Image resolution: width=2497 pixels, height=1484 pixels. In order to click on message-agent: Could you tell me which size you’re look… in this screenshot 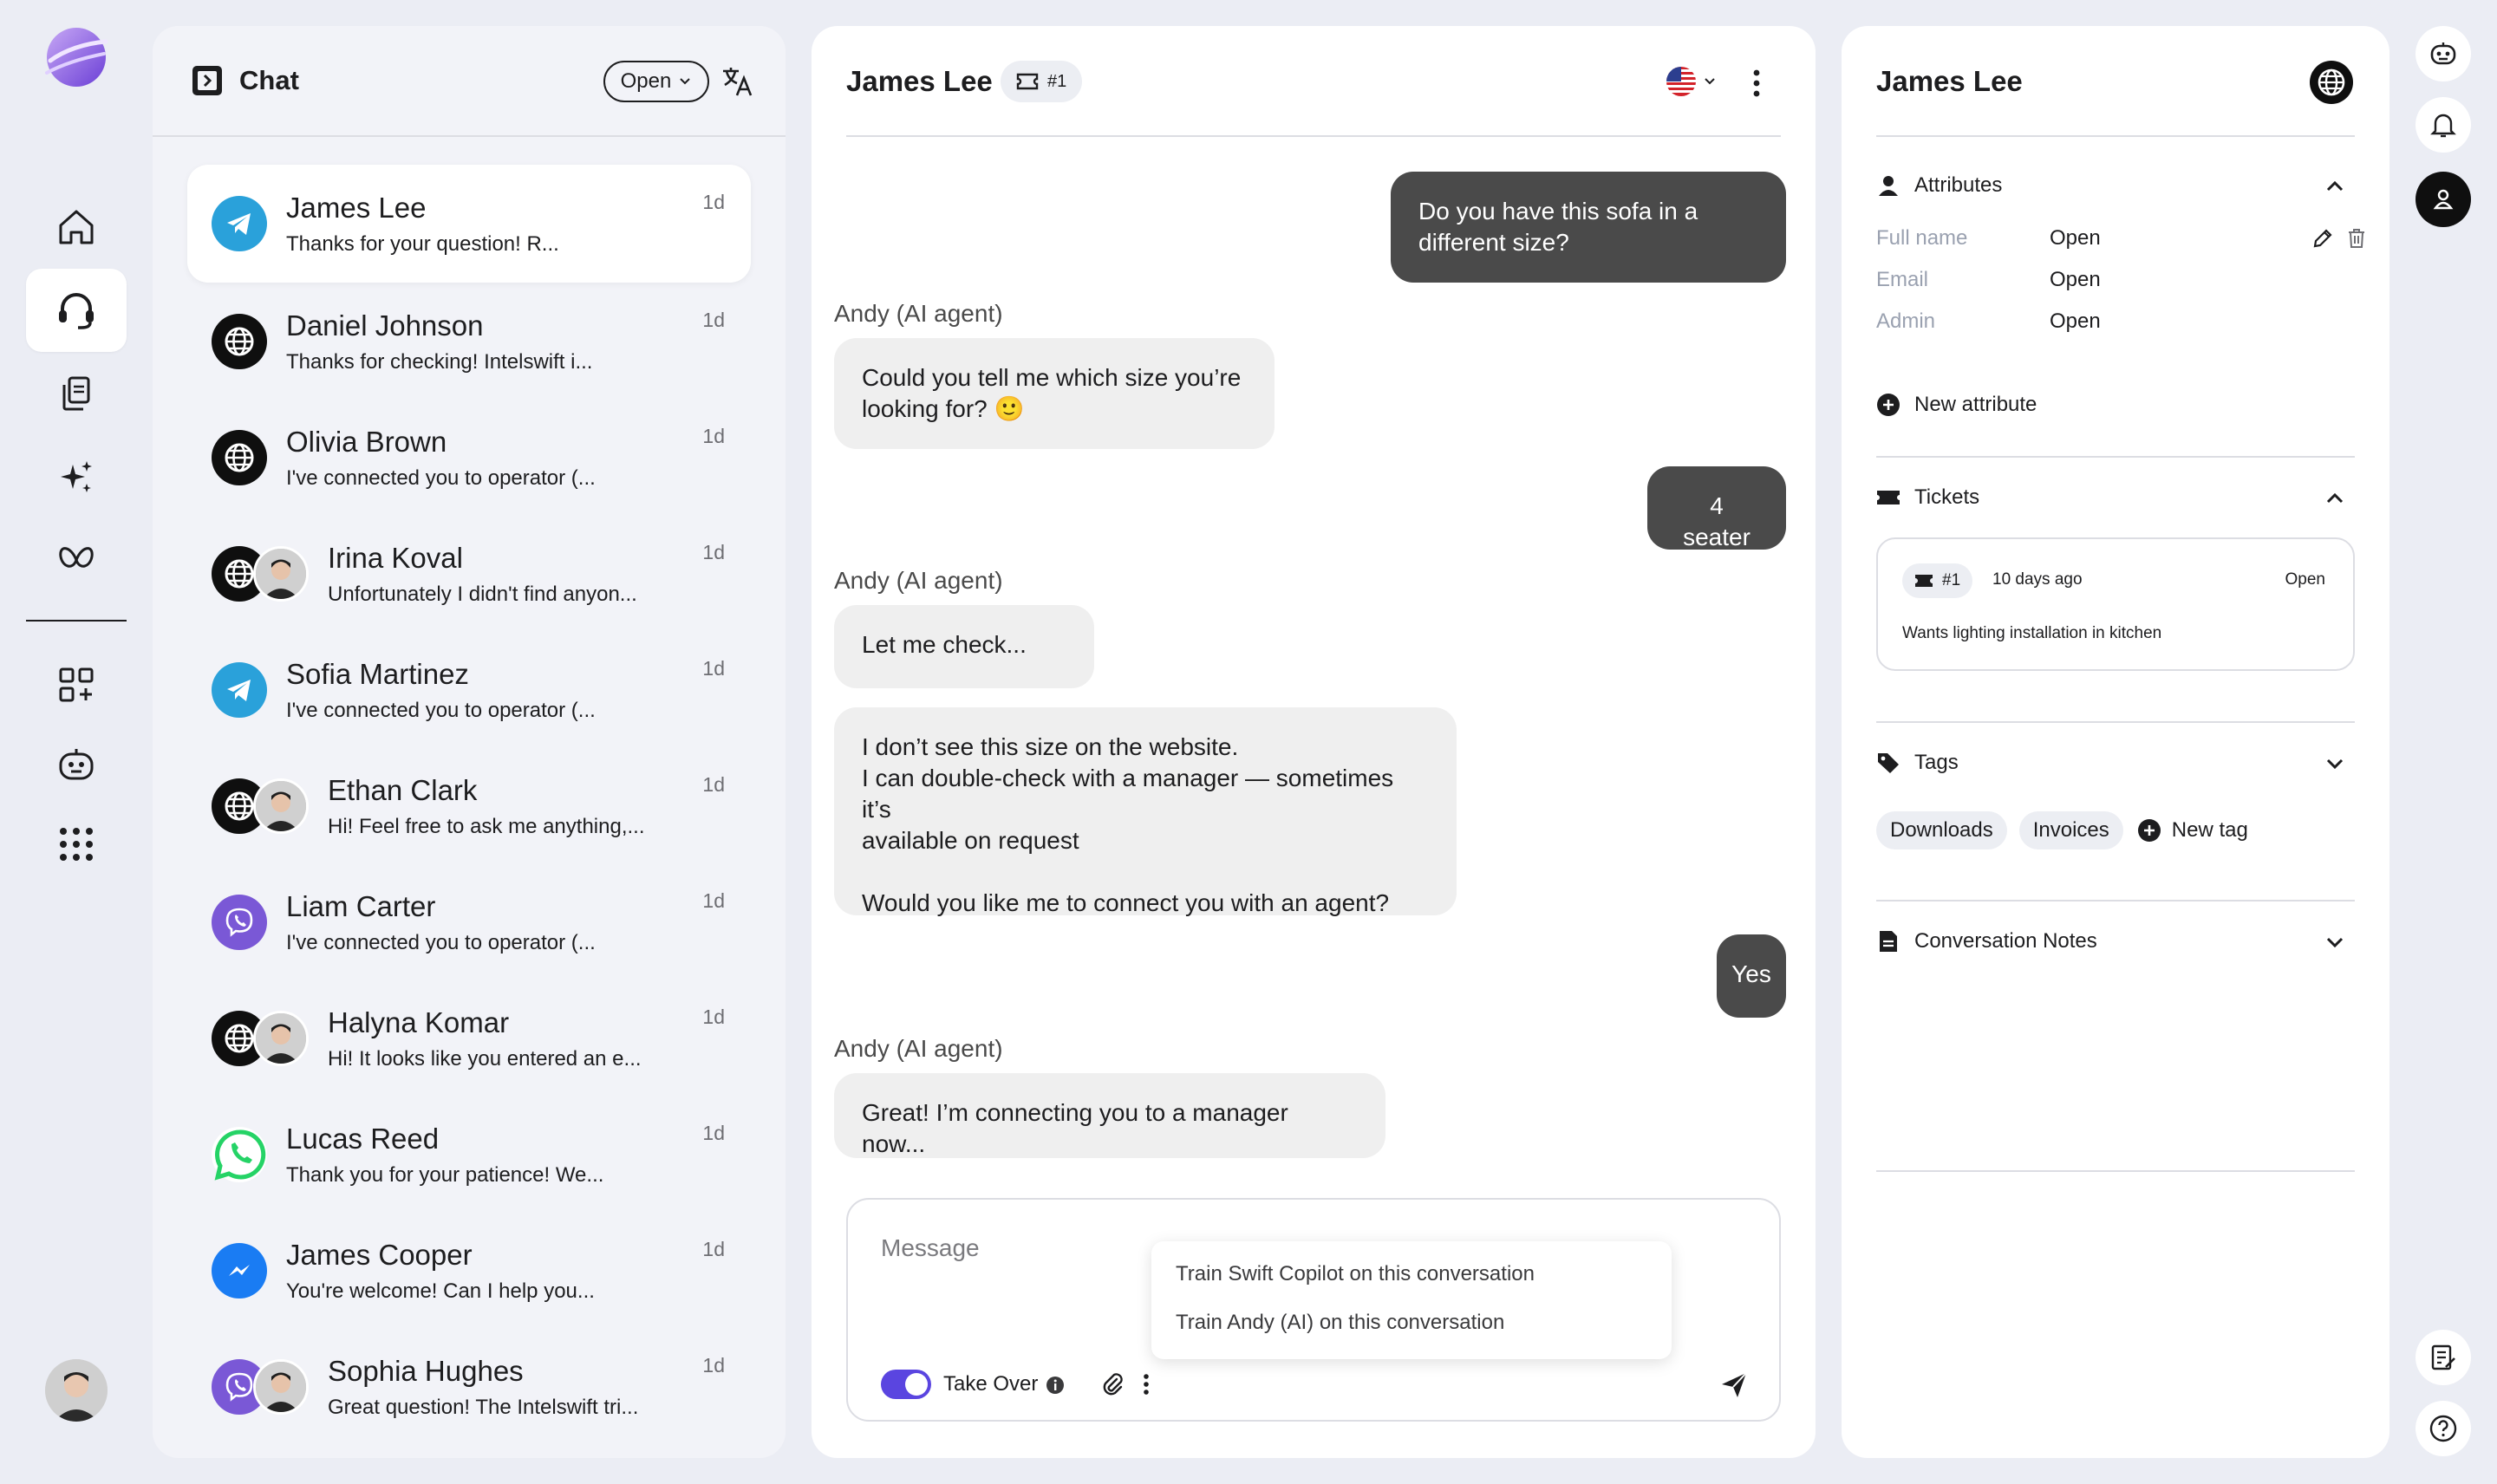, I will do `click(1054, 393)`.